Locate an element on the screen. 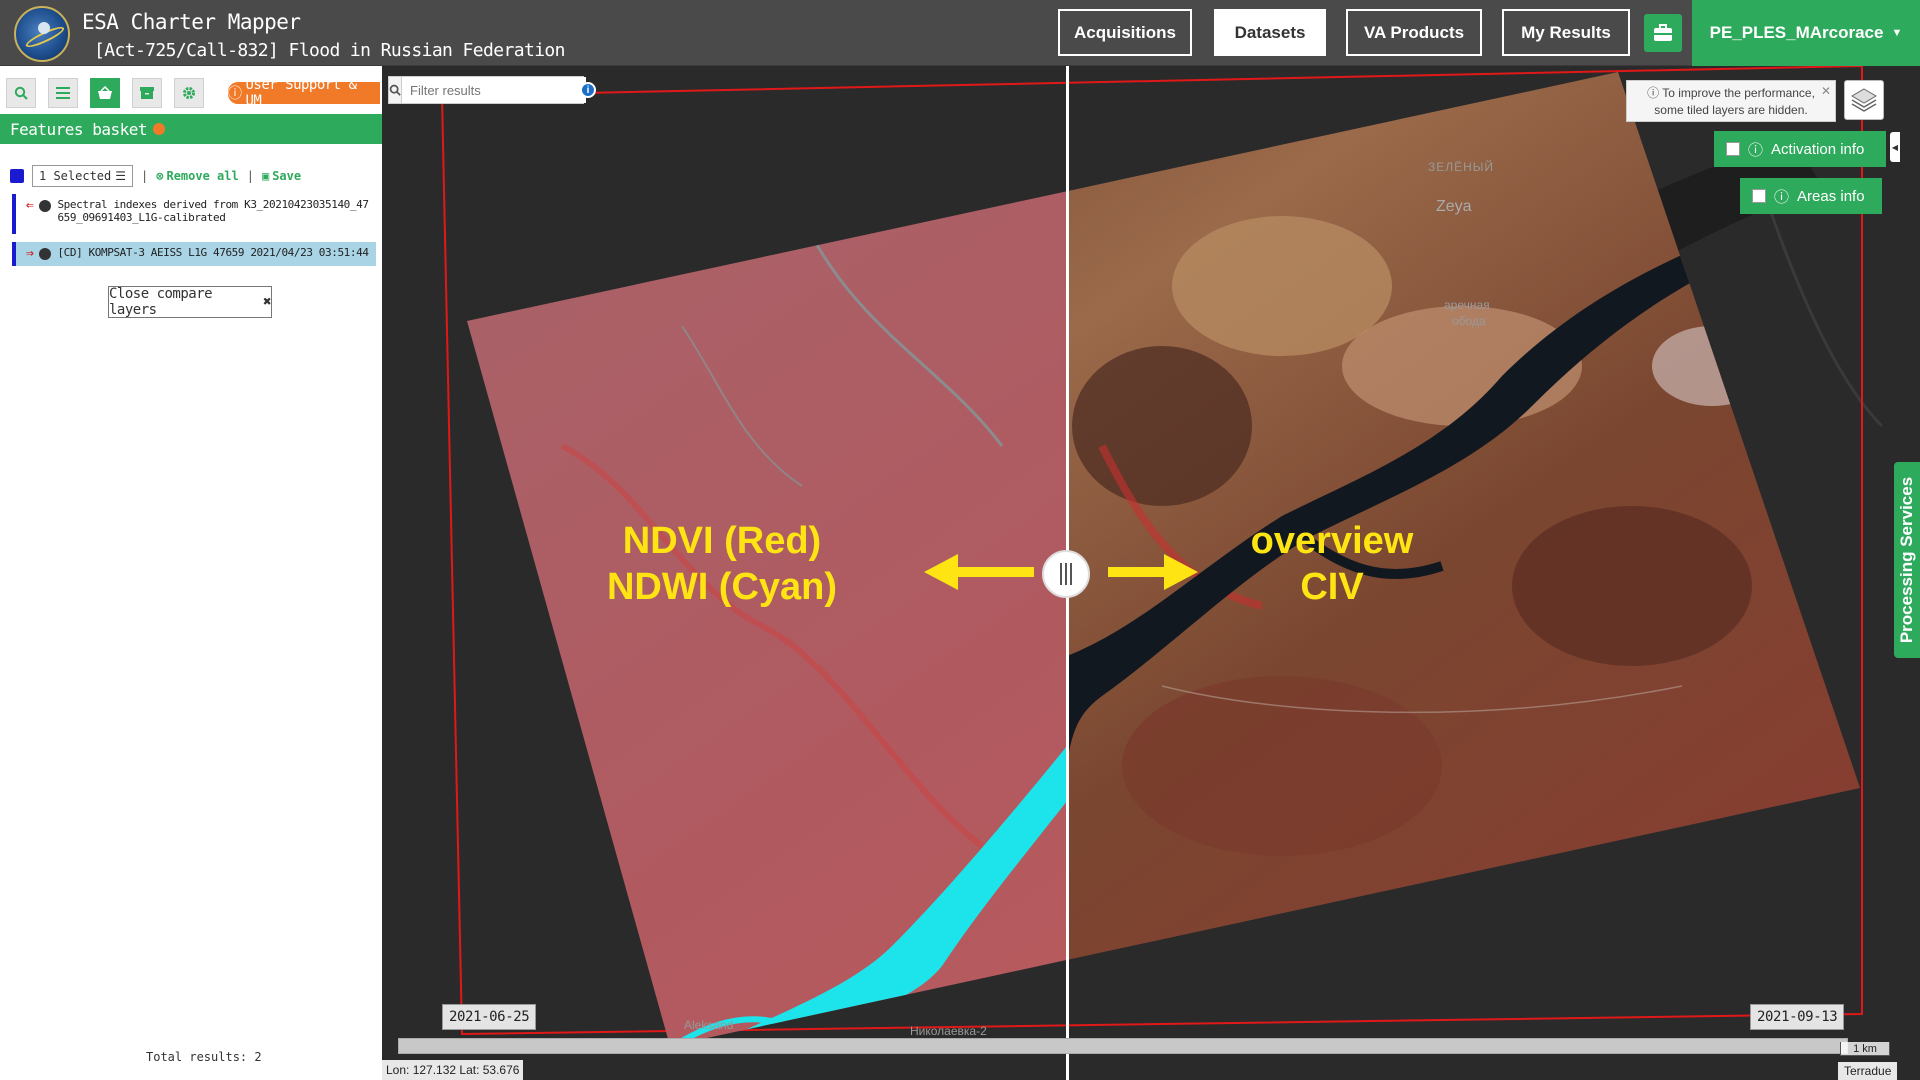 The width and height of the screenshot is (1920, 1080). archive-icon is located at coordinates (147, 93).